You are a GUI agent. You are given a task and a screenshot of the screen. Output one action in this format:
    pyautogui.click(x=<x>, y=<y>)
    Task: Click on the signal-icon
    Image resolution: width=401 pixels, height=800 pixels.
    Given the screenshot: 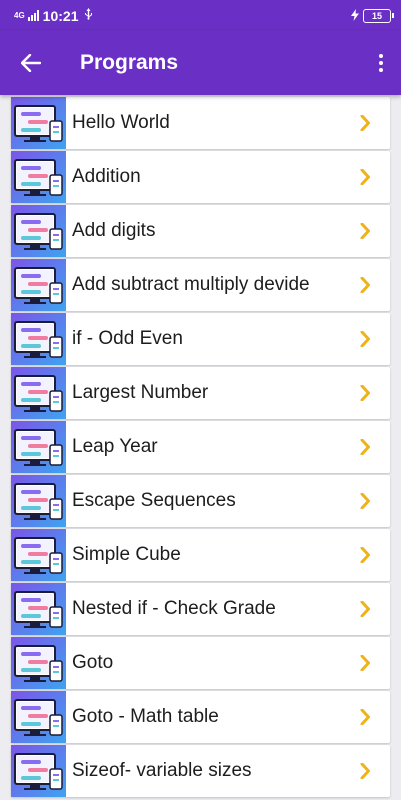 What is the action you would take?
    pyautogui.click(x=33, y=15)
    